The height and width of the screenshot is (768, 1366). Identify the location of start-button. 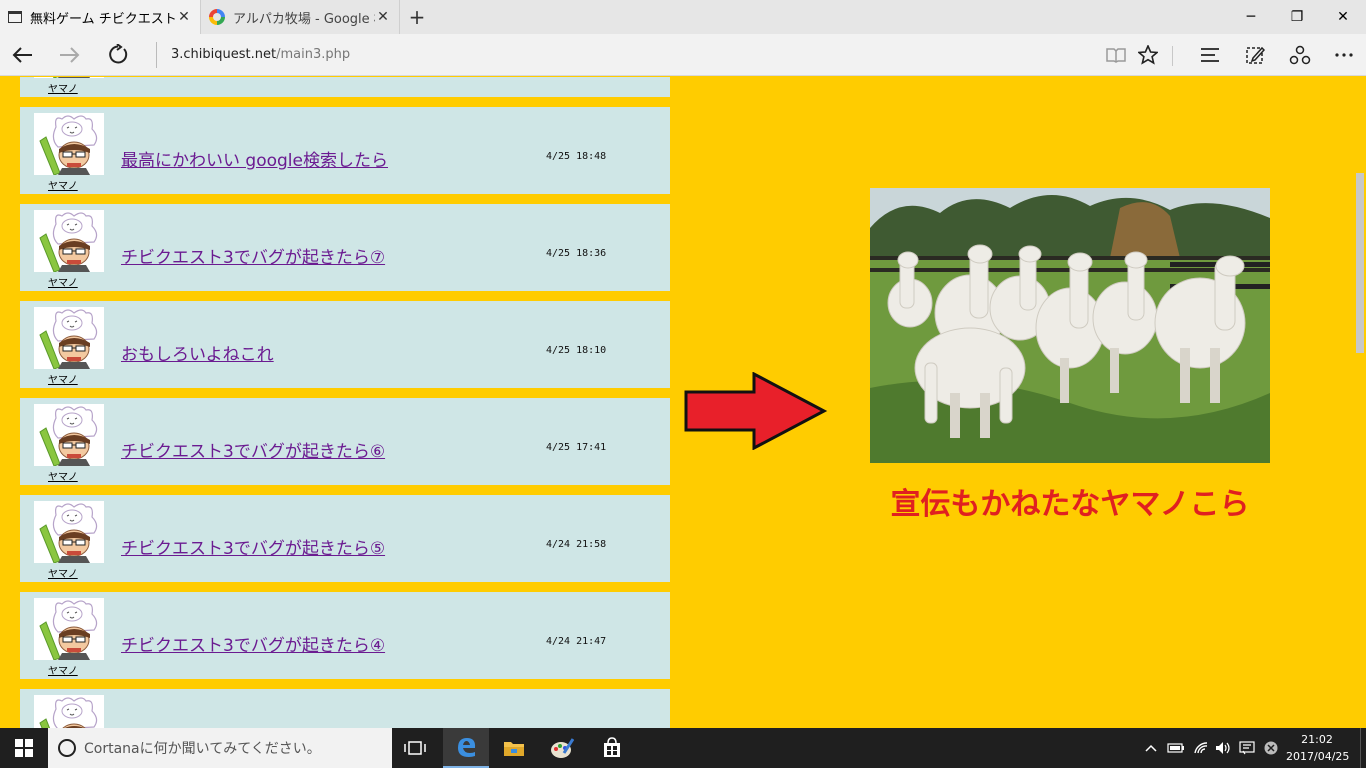
(24, 748).